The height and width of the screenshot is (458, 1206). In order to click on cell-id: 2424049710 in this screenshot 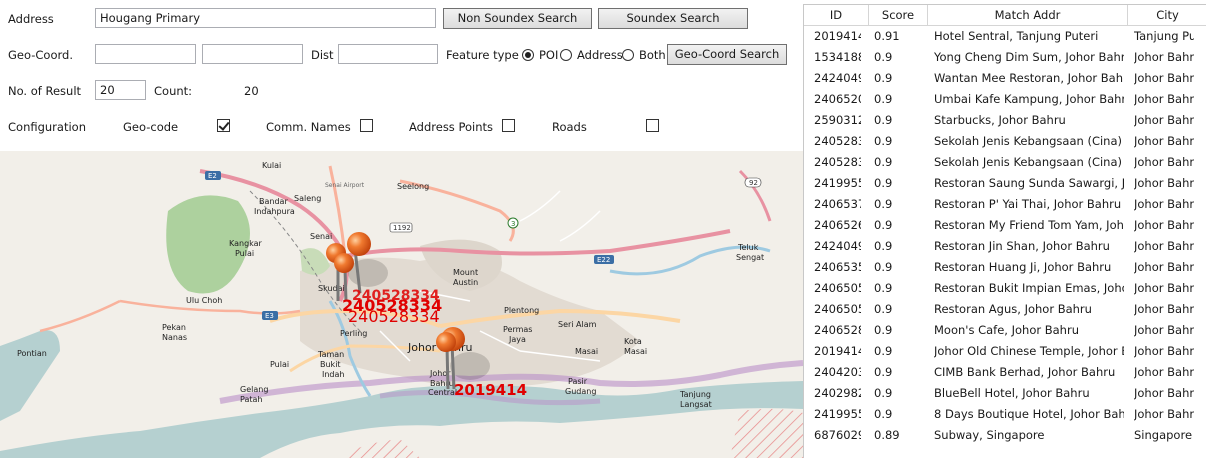, I will do `click(837, 246)`.